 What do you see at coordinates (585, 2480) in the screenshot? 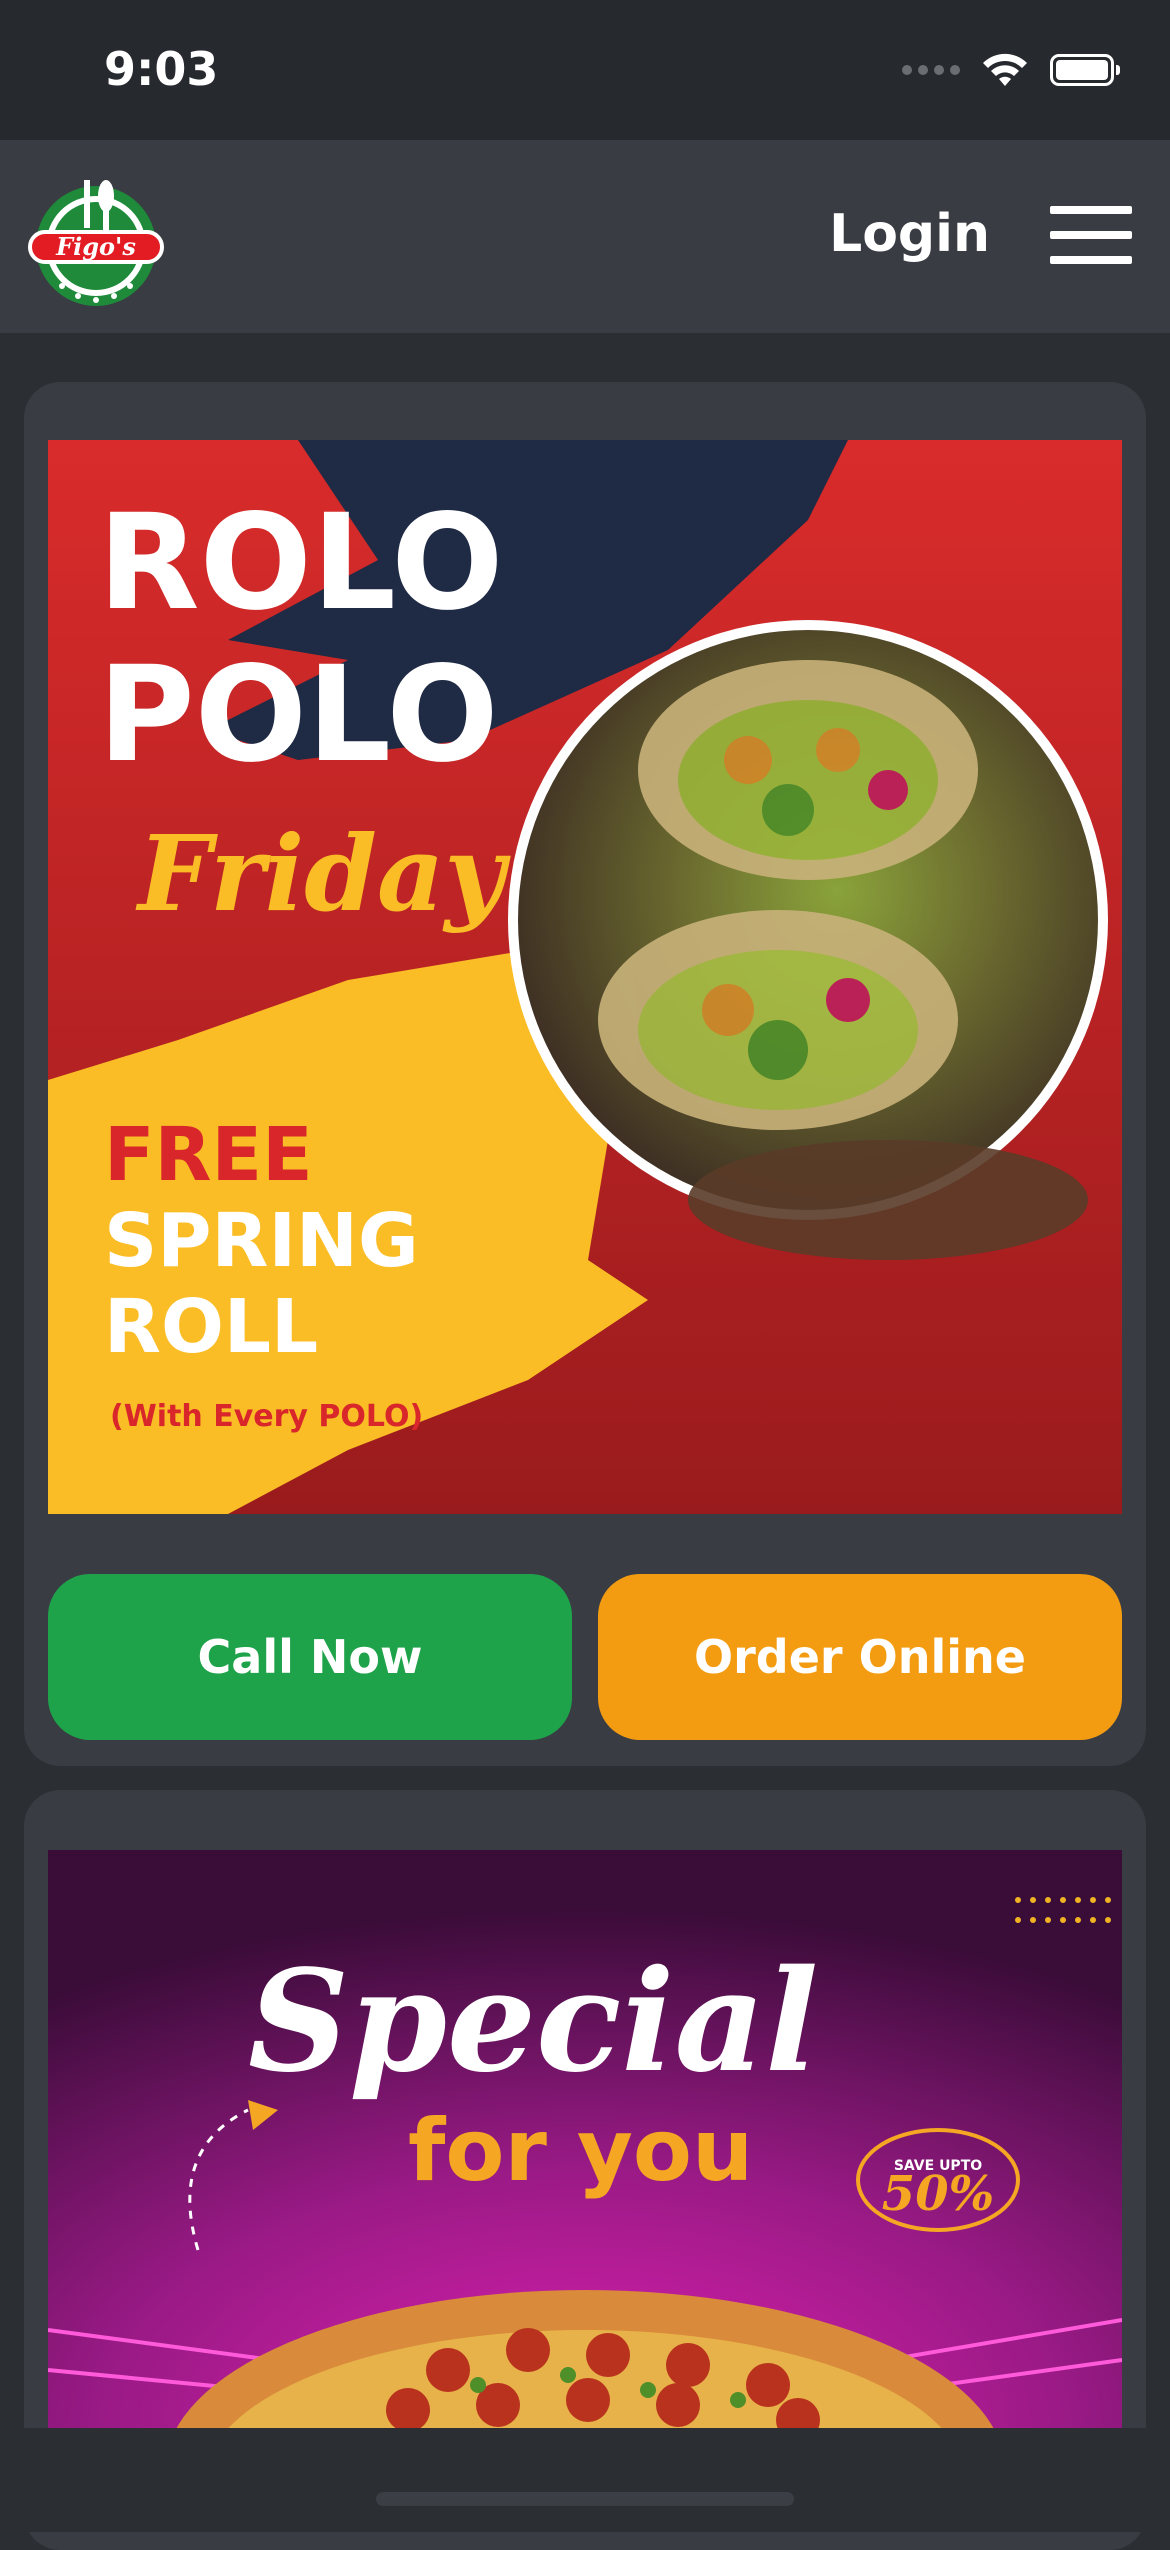
I see `bottom-safe-area` at bounding box center [585, 2480].